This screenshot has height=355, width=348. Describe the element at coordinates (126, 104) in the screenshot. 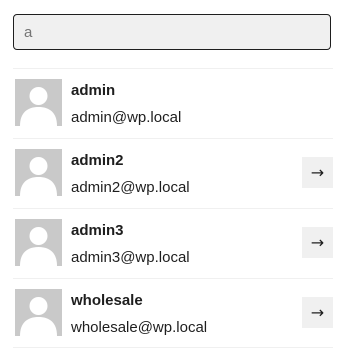

I see `user-info: admin admin@wp.local` at that location.